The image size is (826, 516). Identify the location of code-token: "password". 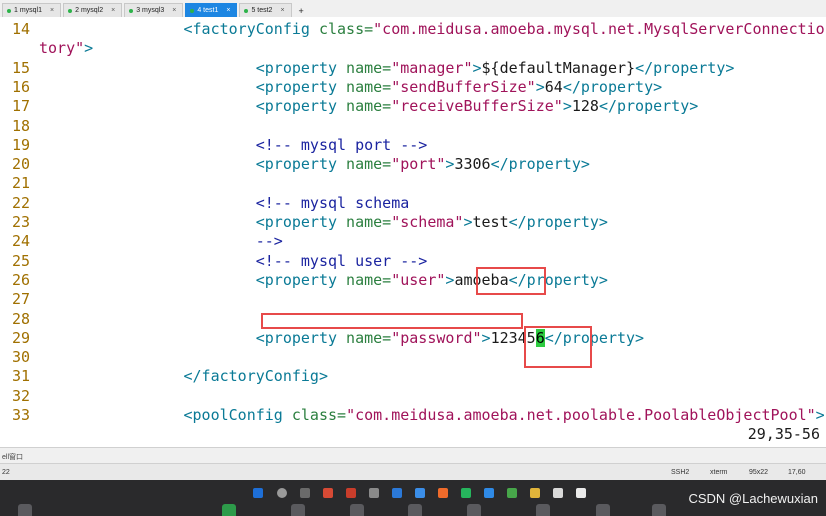
(436, 337).